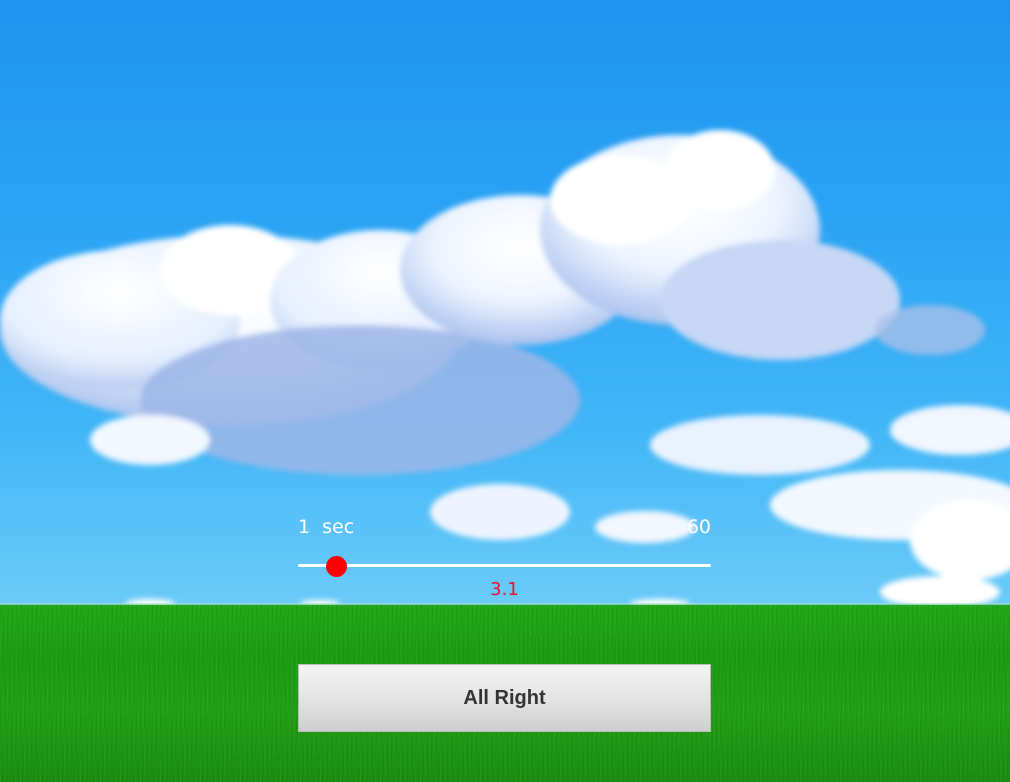 Image resolution: width=1010 pixels, height=782 pixels. What do you see at coordinates (326, 527) in the screenshot?
I see `slider-min-label: 1 sec` at bounding box center [326, 527].